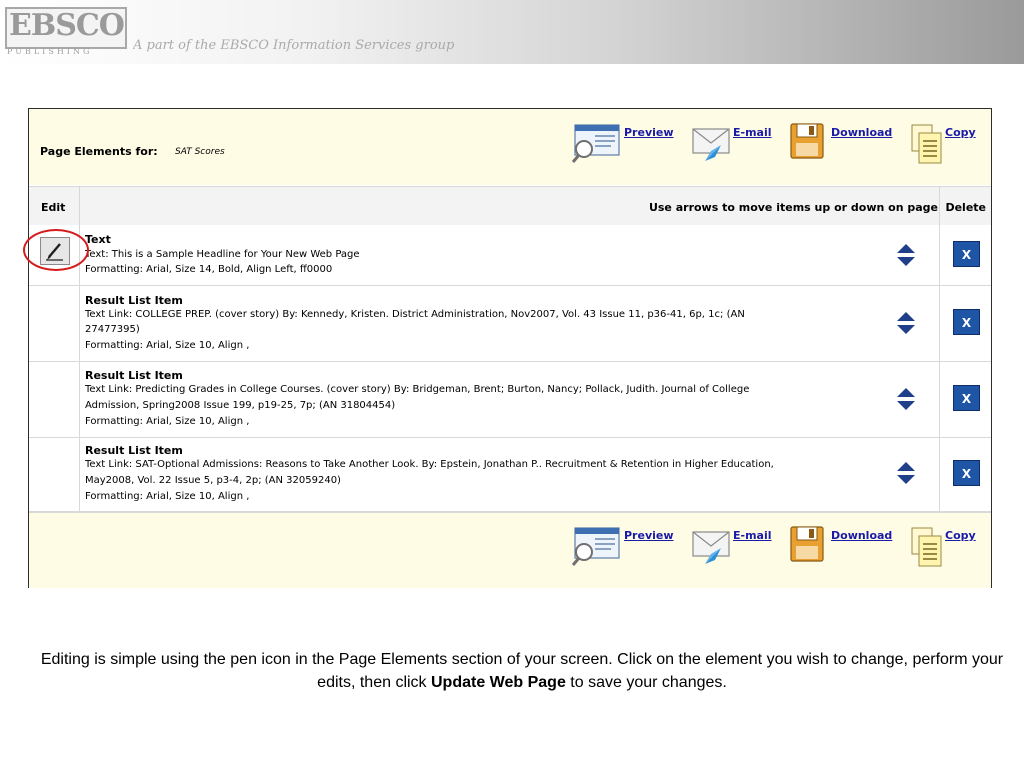  I want to click on row-title: Text, so click(98, 239).